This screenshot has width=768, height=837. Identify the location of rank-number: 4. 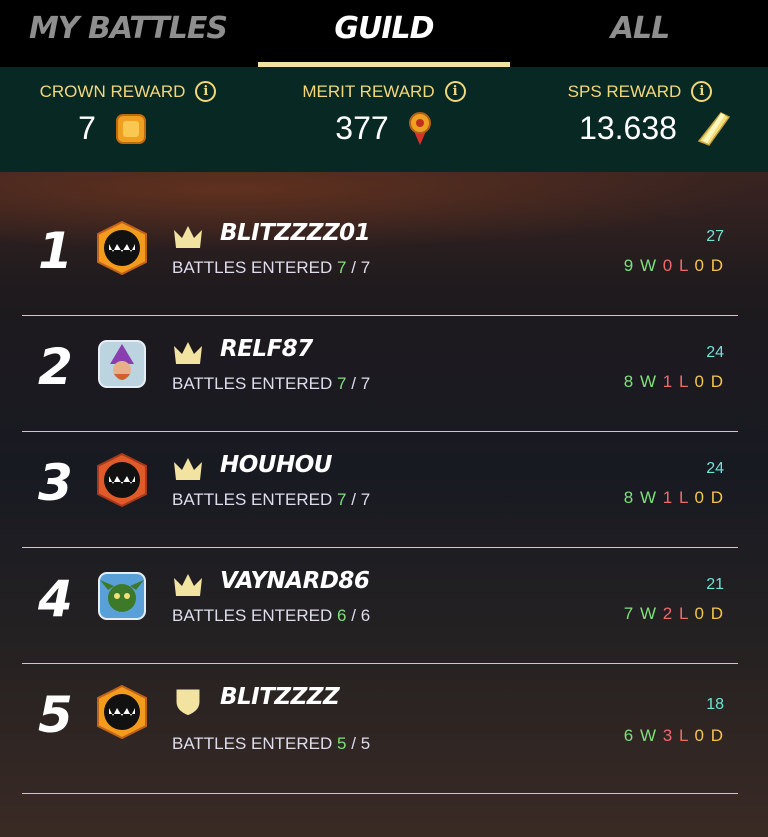
(55, 599).